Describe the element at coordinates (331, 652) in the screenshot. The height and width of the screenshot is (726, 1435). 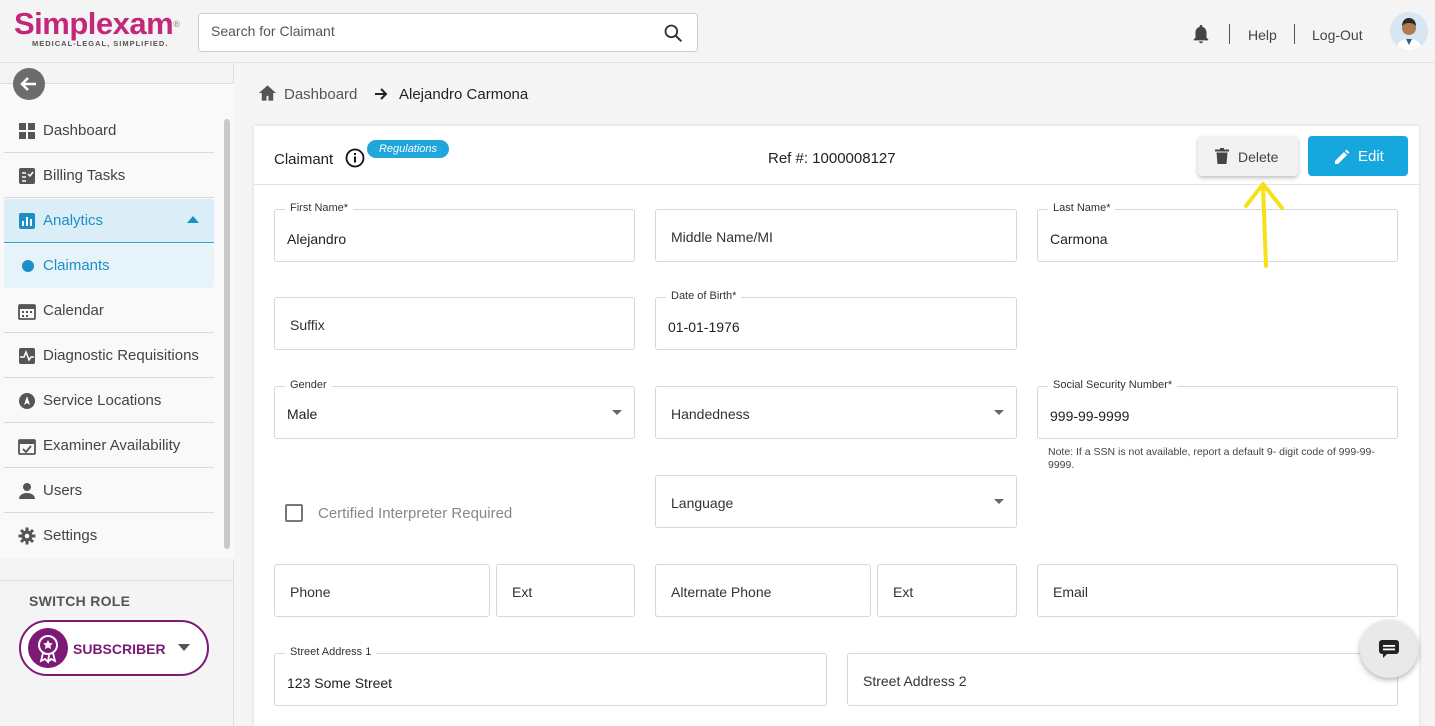
I see `field-label: Street Address 1` at that location.